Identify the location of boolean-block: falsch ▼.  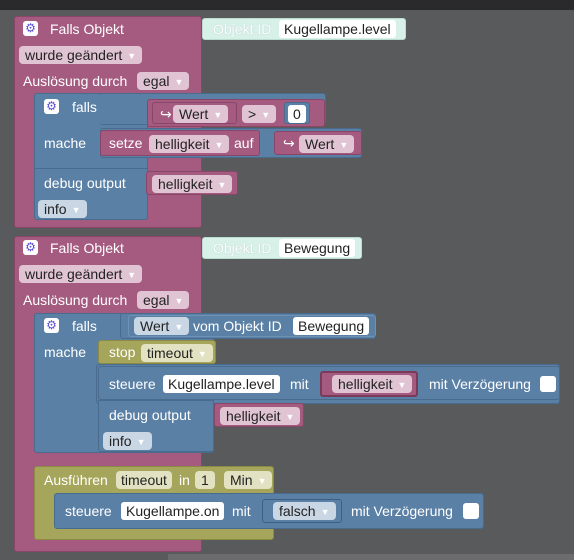
(302, 511).